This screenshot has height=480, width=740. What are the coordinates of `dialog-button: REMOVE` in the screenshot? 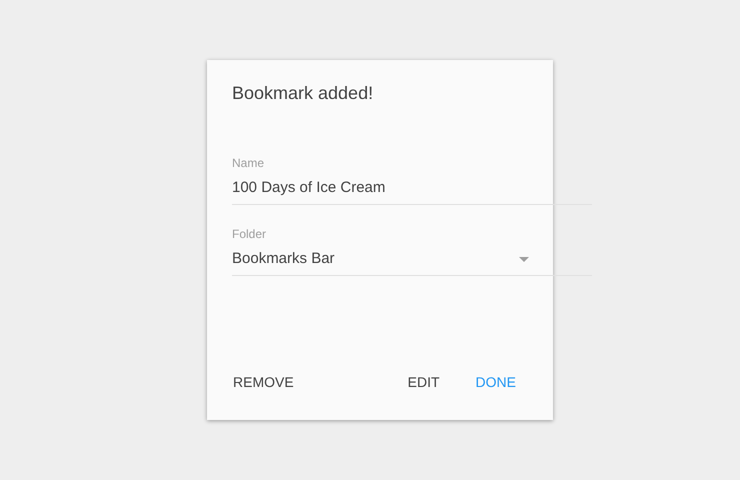 It's located at (263, 382).